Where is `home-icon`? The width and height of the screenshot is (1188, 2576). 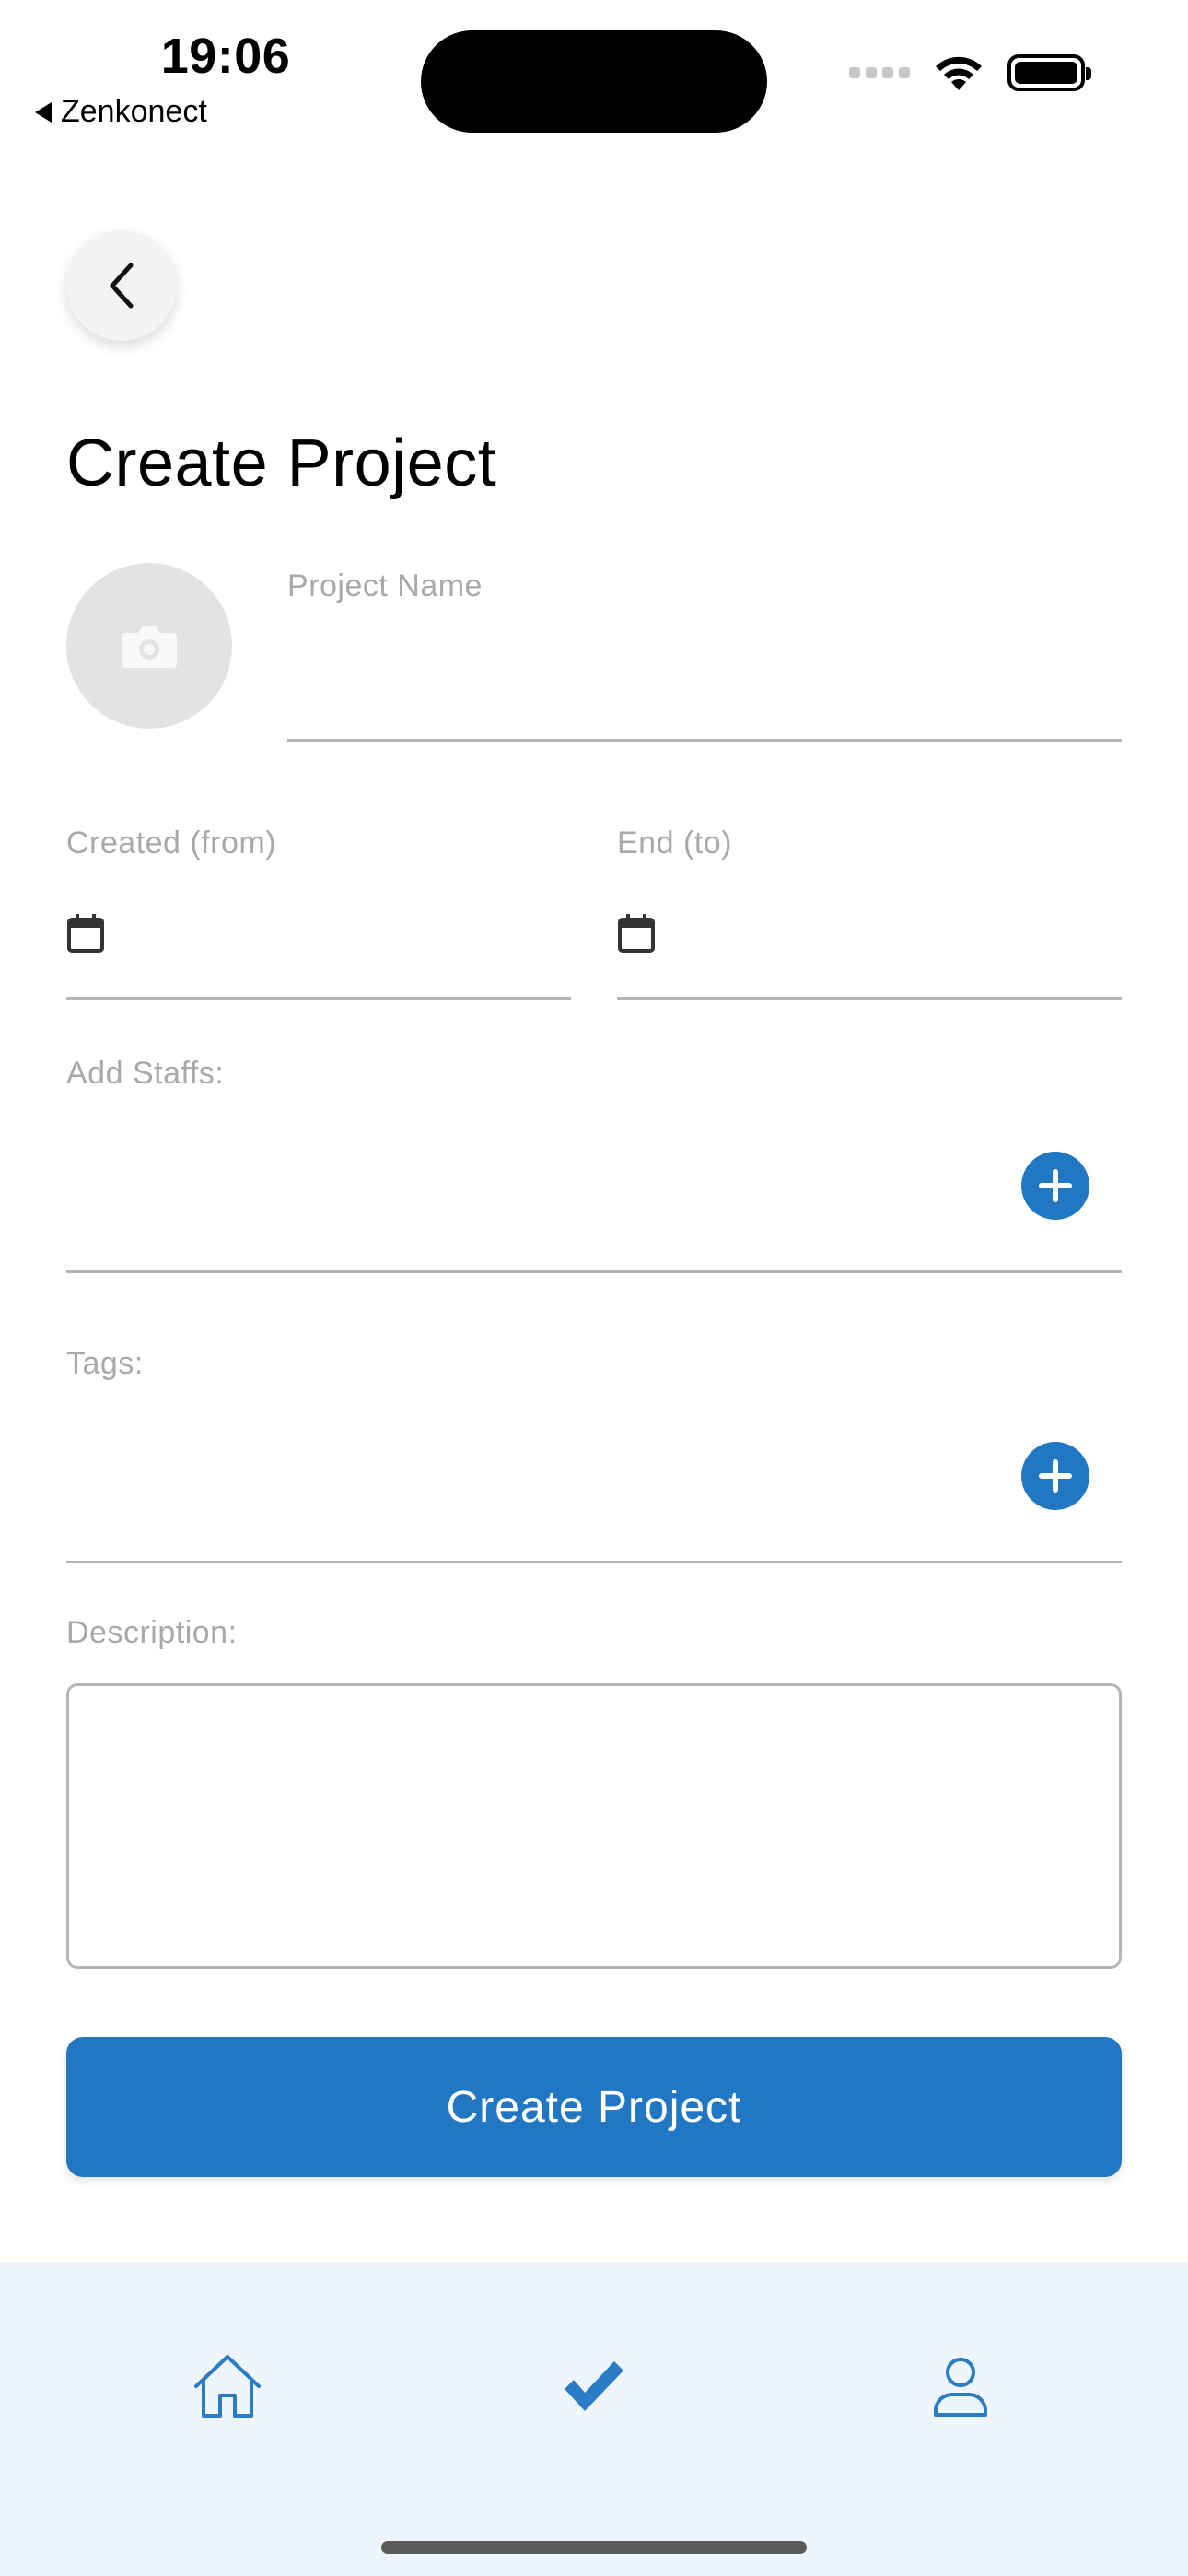 home-icon is located at coordinates (227, 2386).